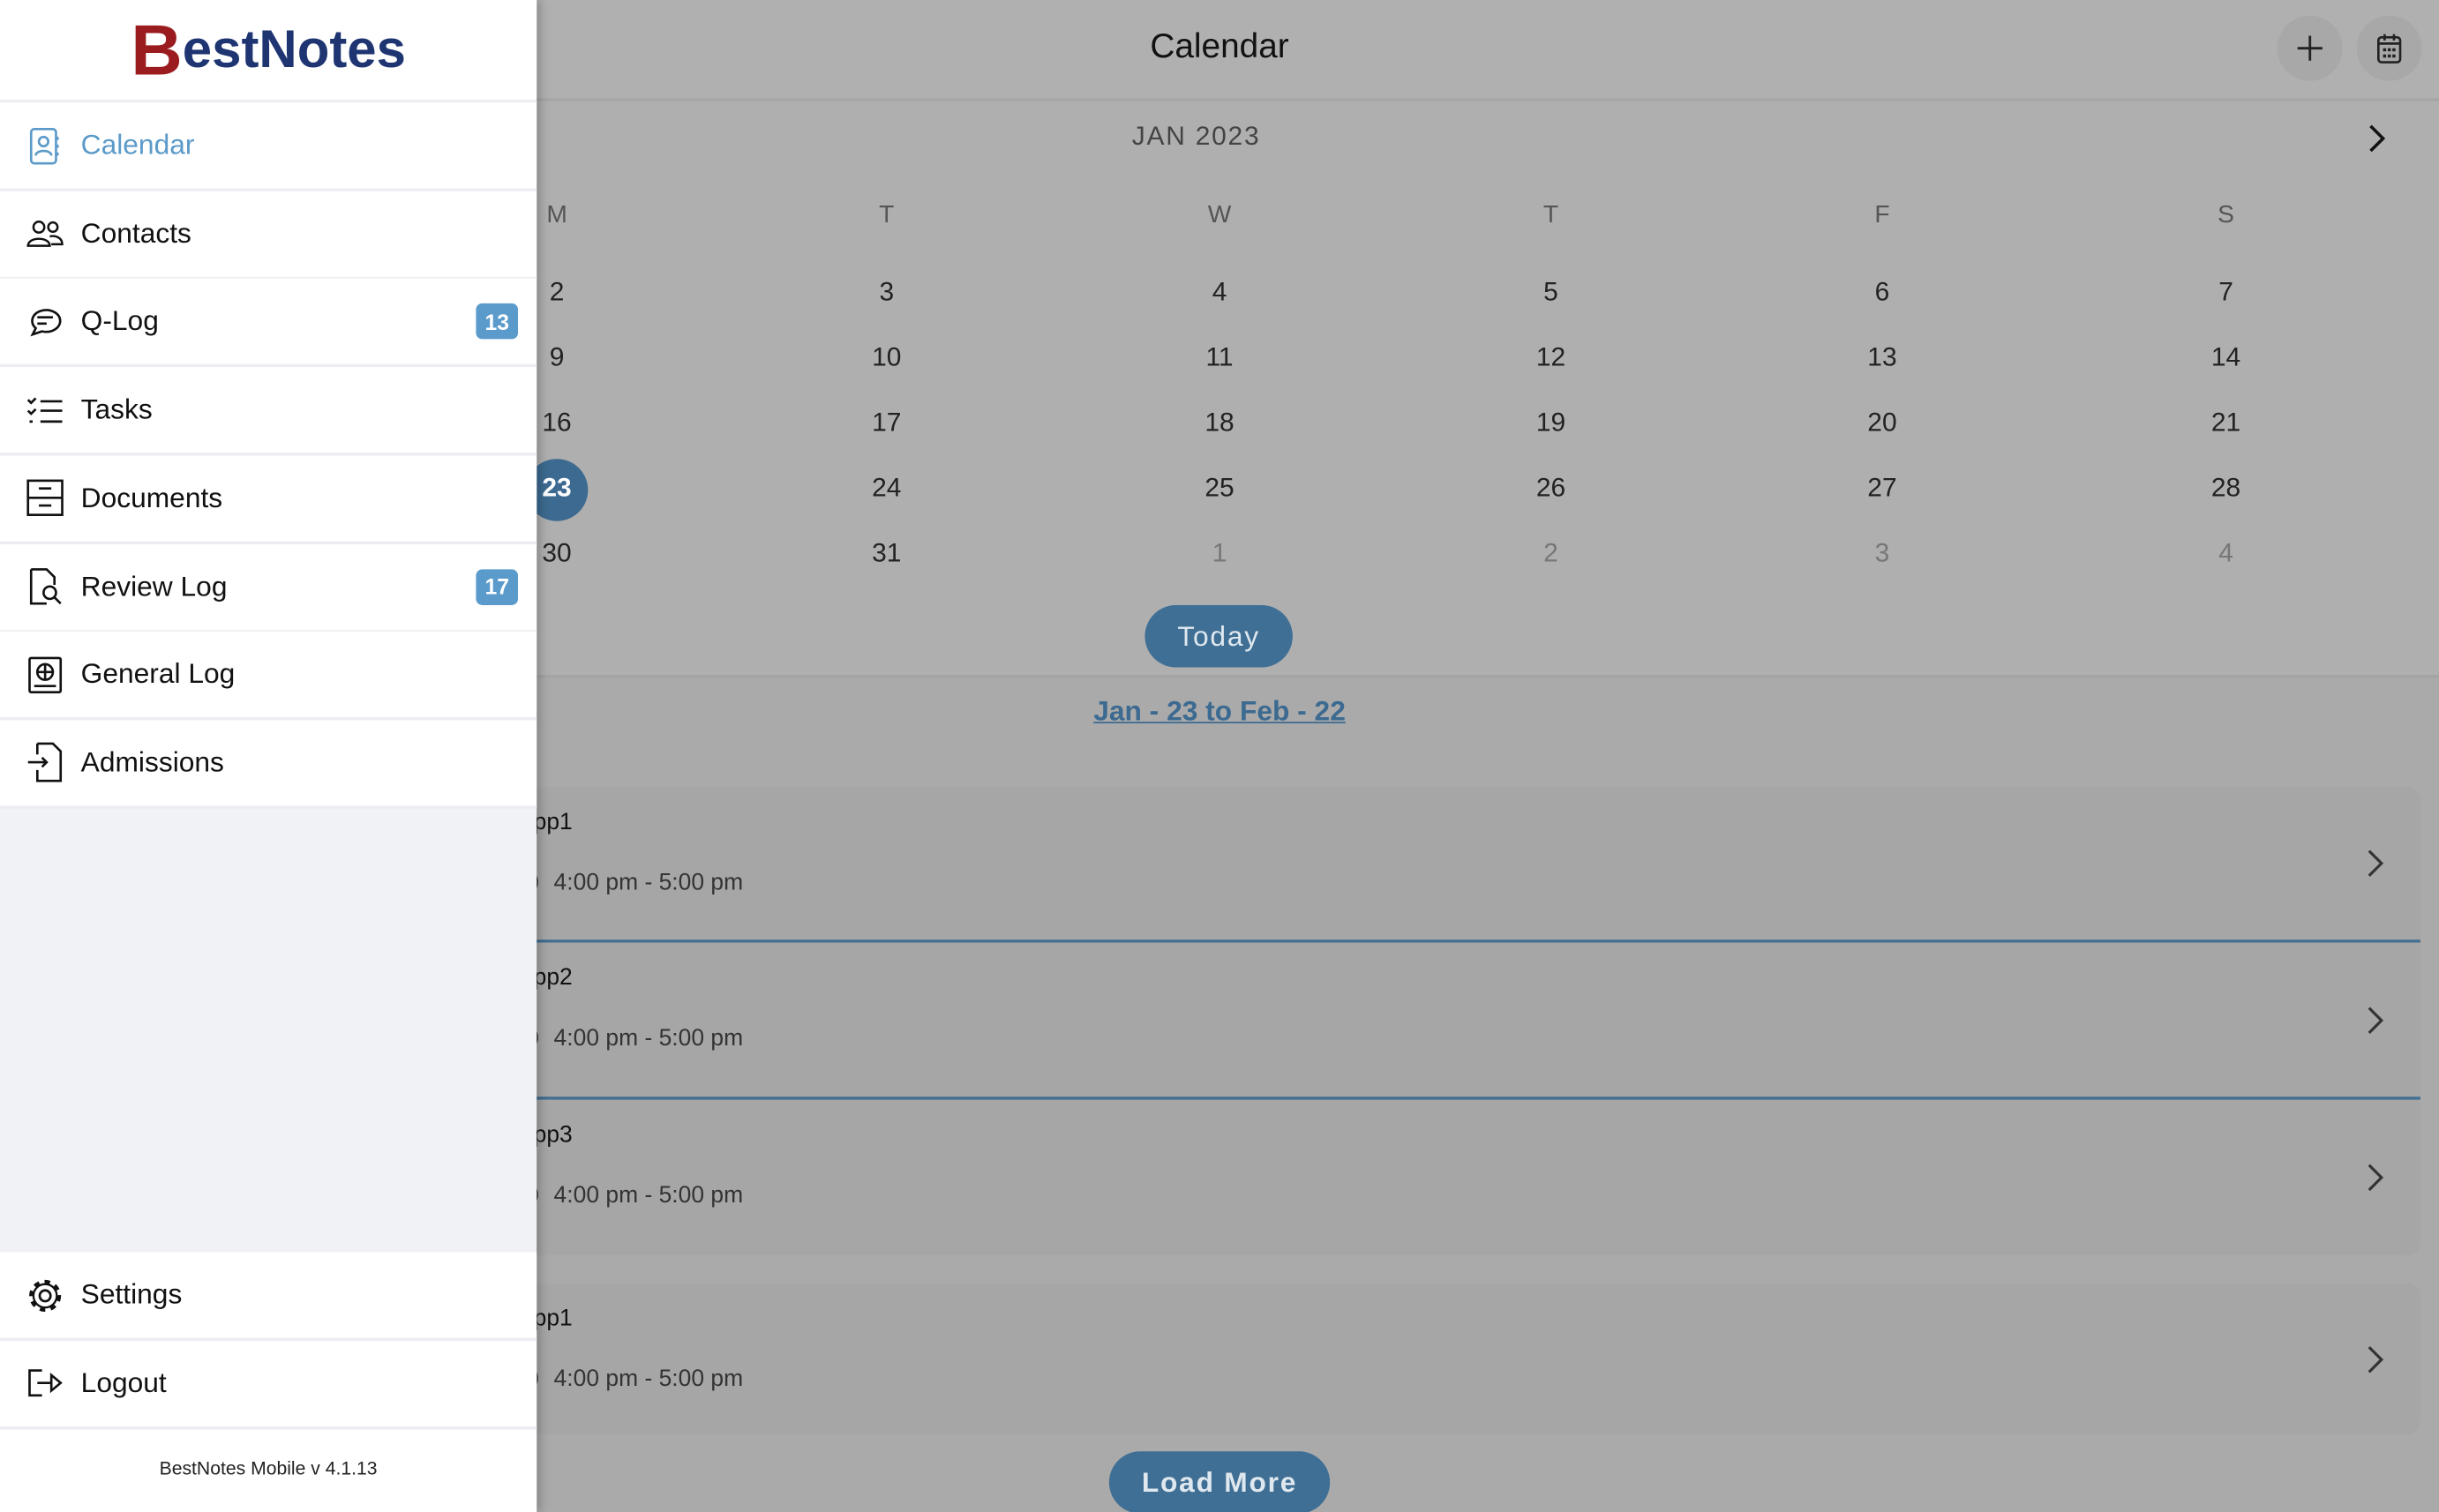  I want to click on sidebar-item-q-log: Q-Log 13, so click(268, 323).